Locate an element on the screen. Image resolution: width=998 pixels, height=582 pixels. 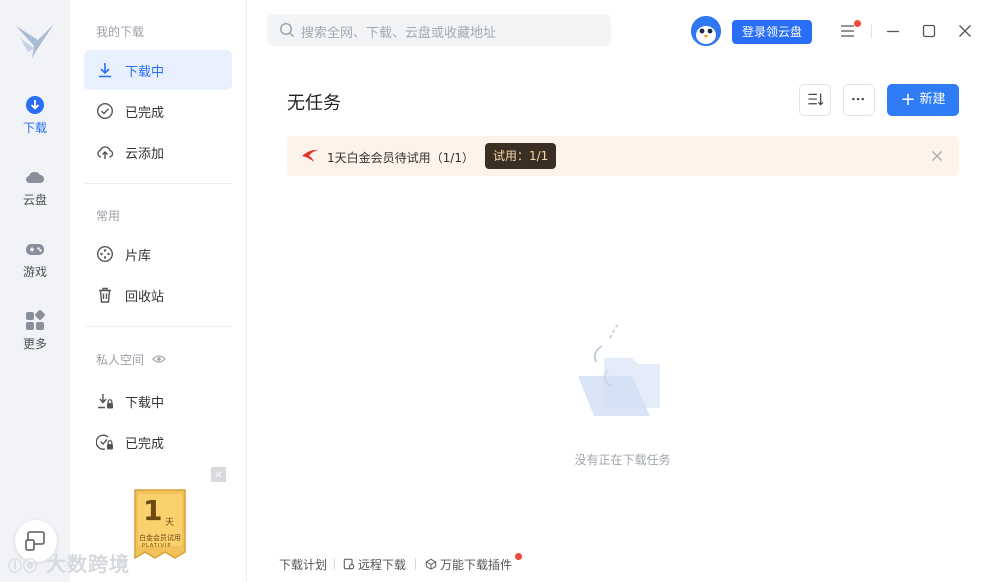
close-button is located at coordinates (965, 31).